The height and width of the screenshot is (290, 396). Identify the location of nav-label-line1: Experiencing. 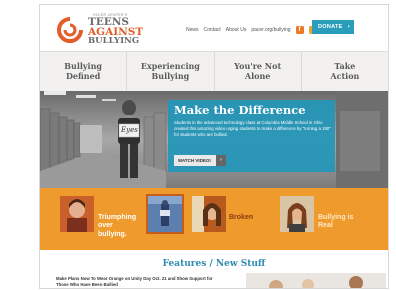
(170, 66).